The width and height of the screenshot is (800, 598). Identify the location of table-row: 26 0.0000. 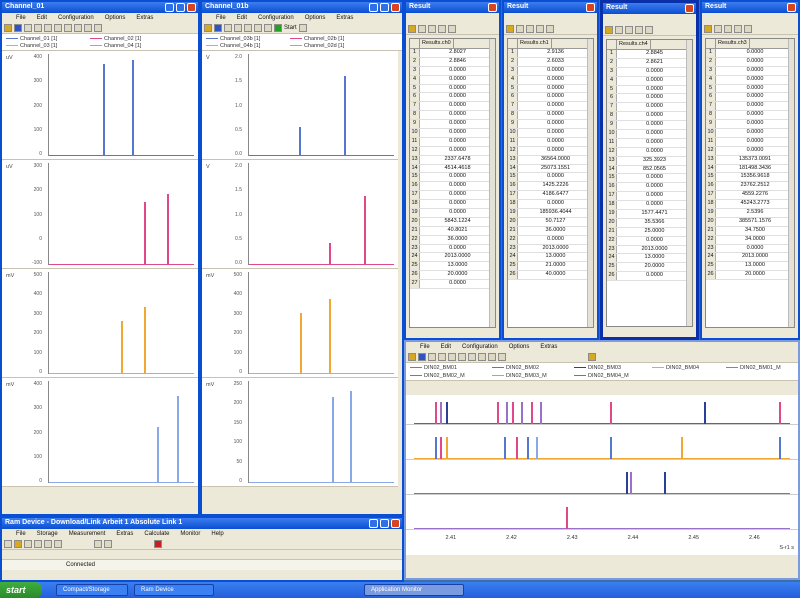
(649, 277).